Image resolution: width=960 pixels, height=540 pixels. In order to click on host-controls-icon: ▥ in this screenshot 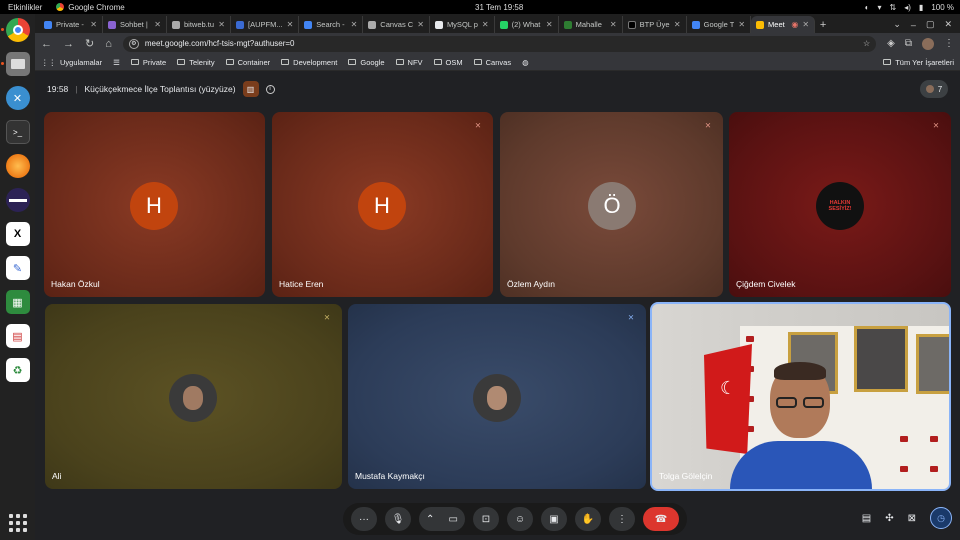, I will do `click(250, 89)`.